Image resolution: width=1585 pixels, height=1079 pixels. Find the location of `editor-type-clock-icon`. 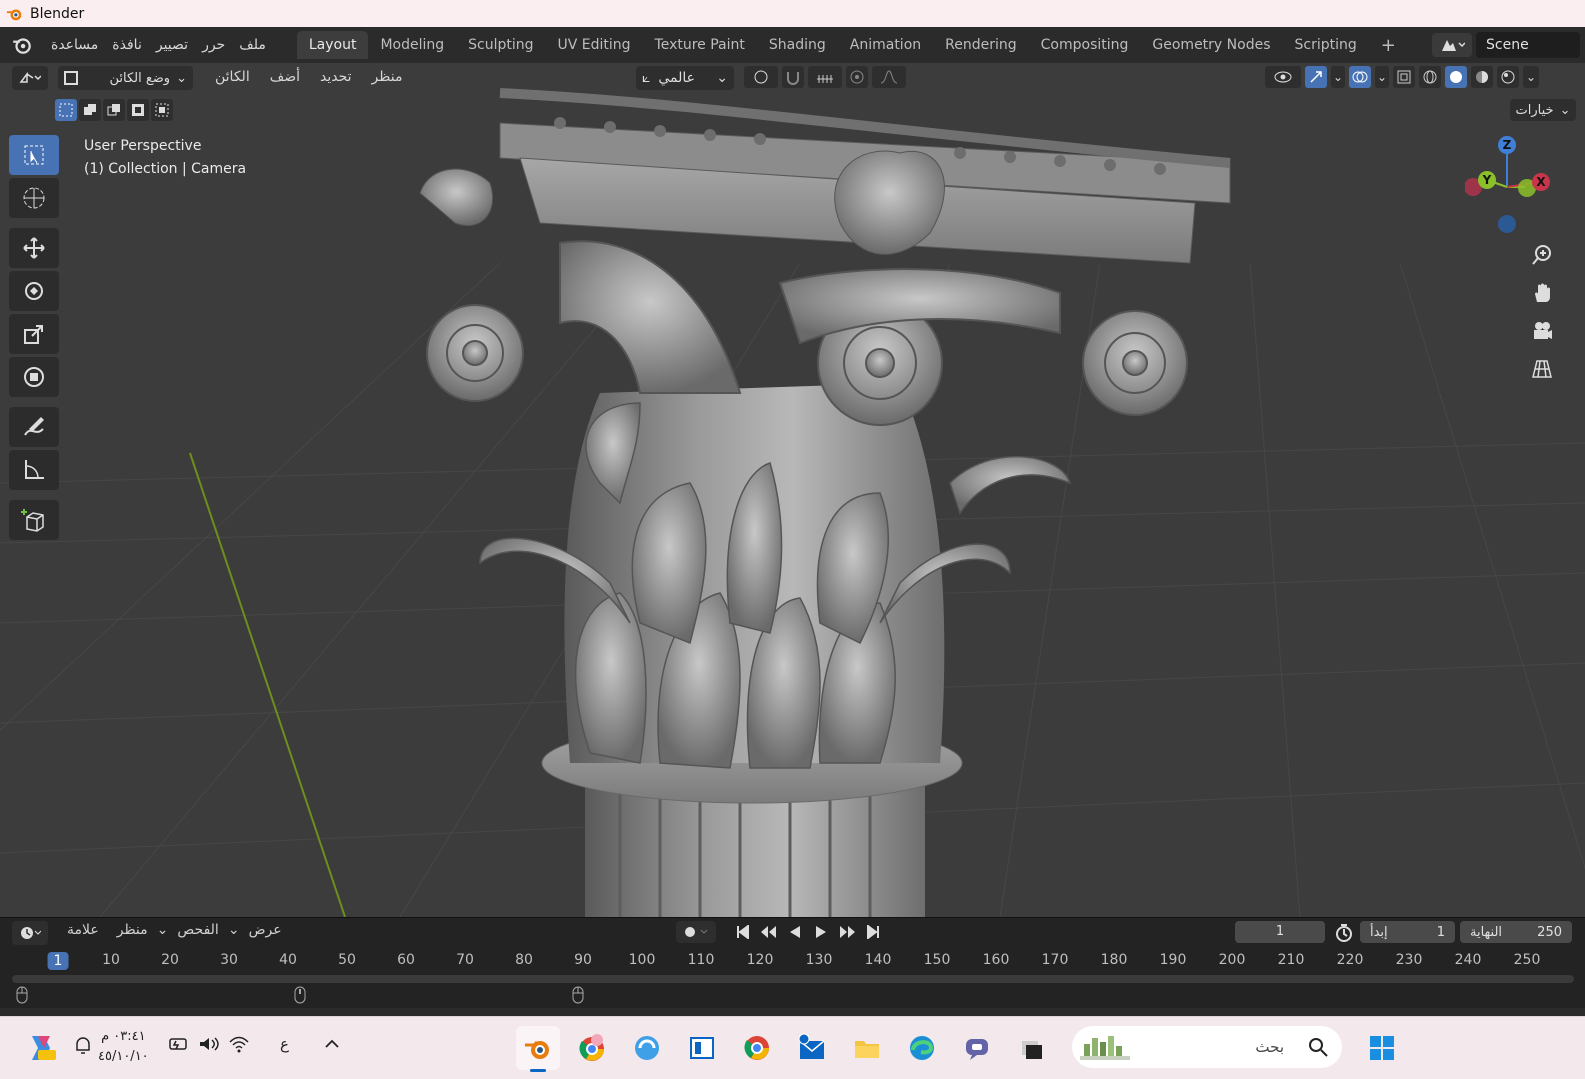

editor-type-clock-icon is located at coordinates (30, 933).